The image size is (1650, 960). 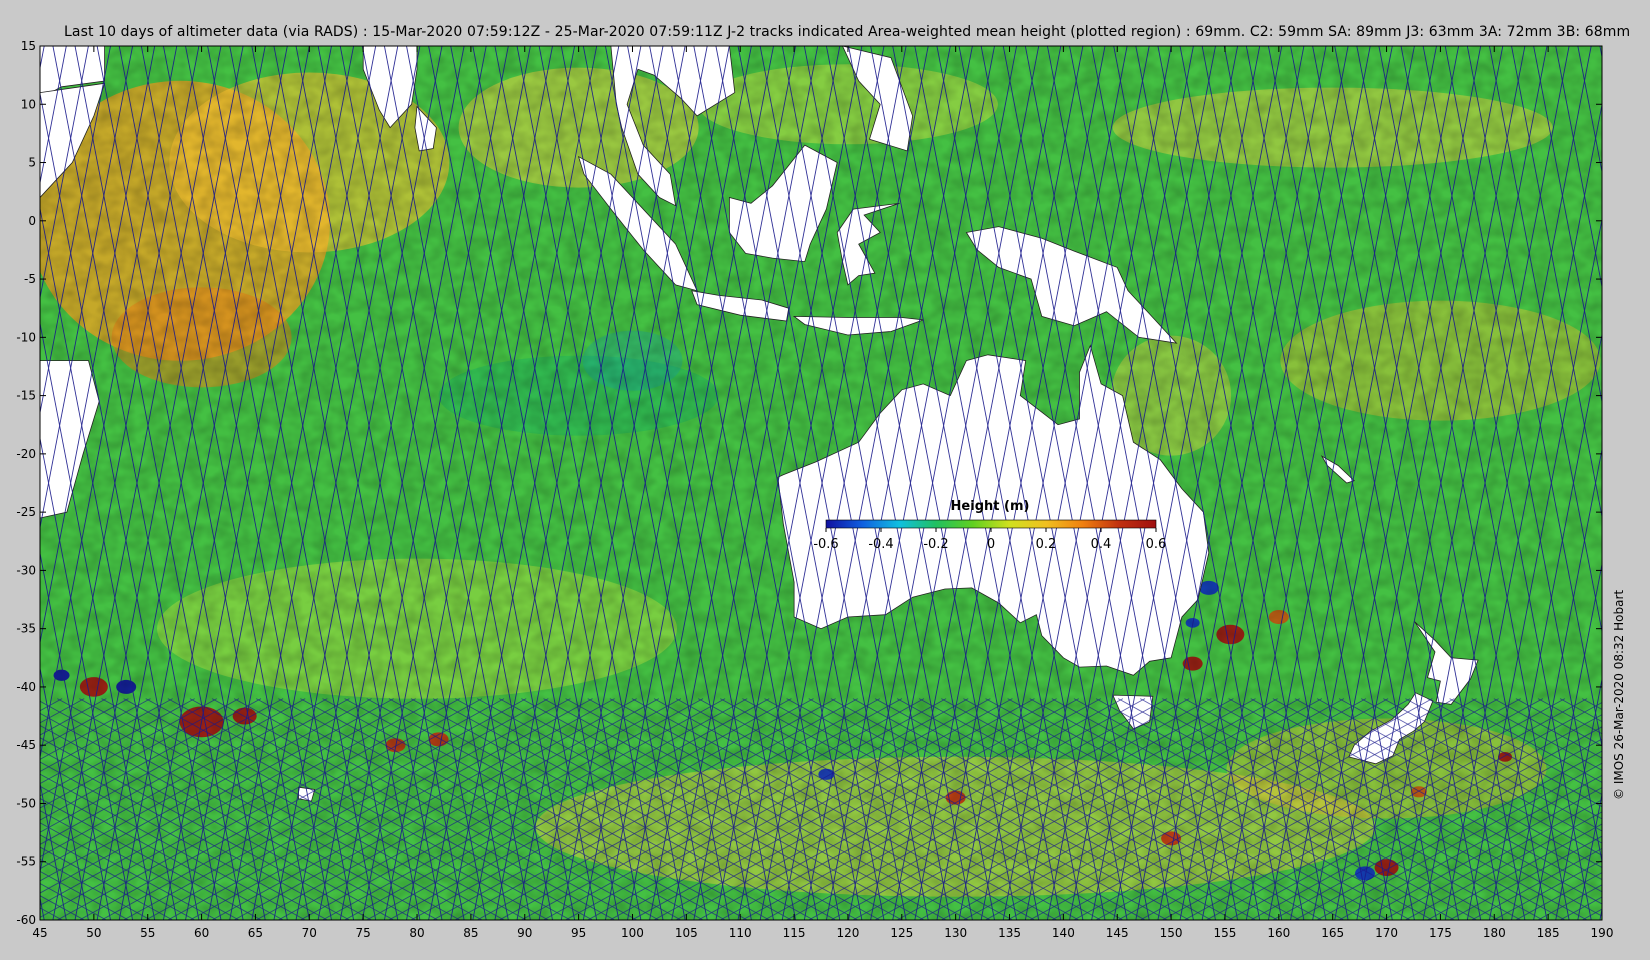 What do you see at coordinates (26, 745) in the screenshot?
I see `y-tick-label: -45` at bounding box center [26, 745].